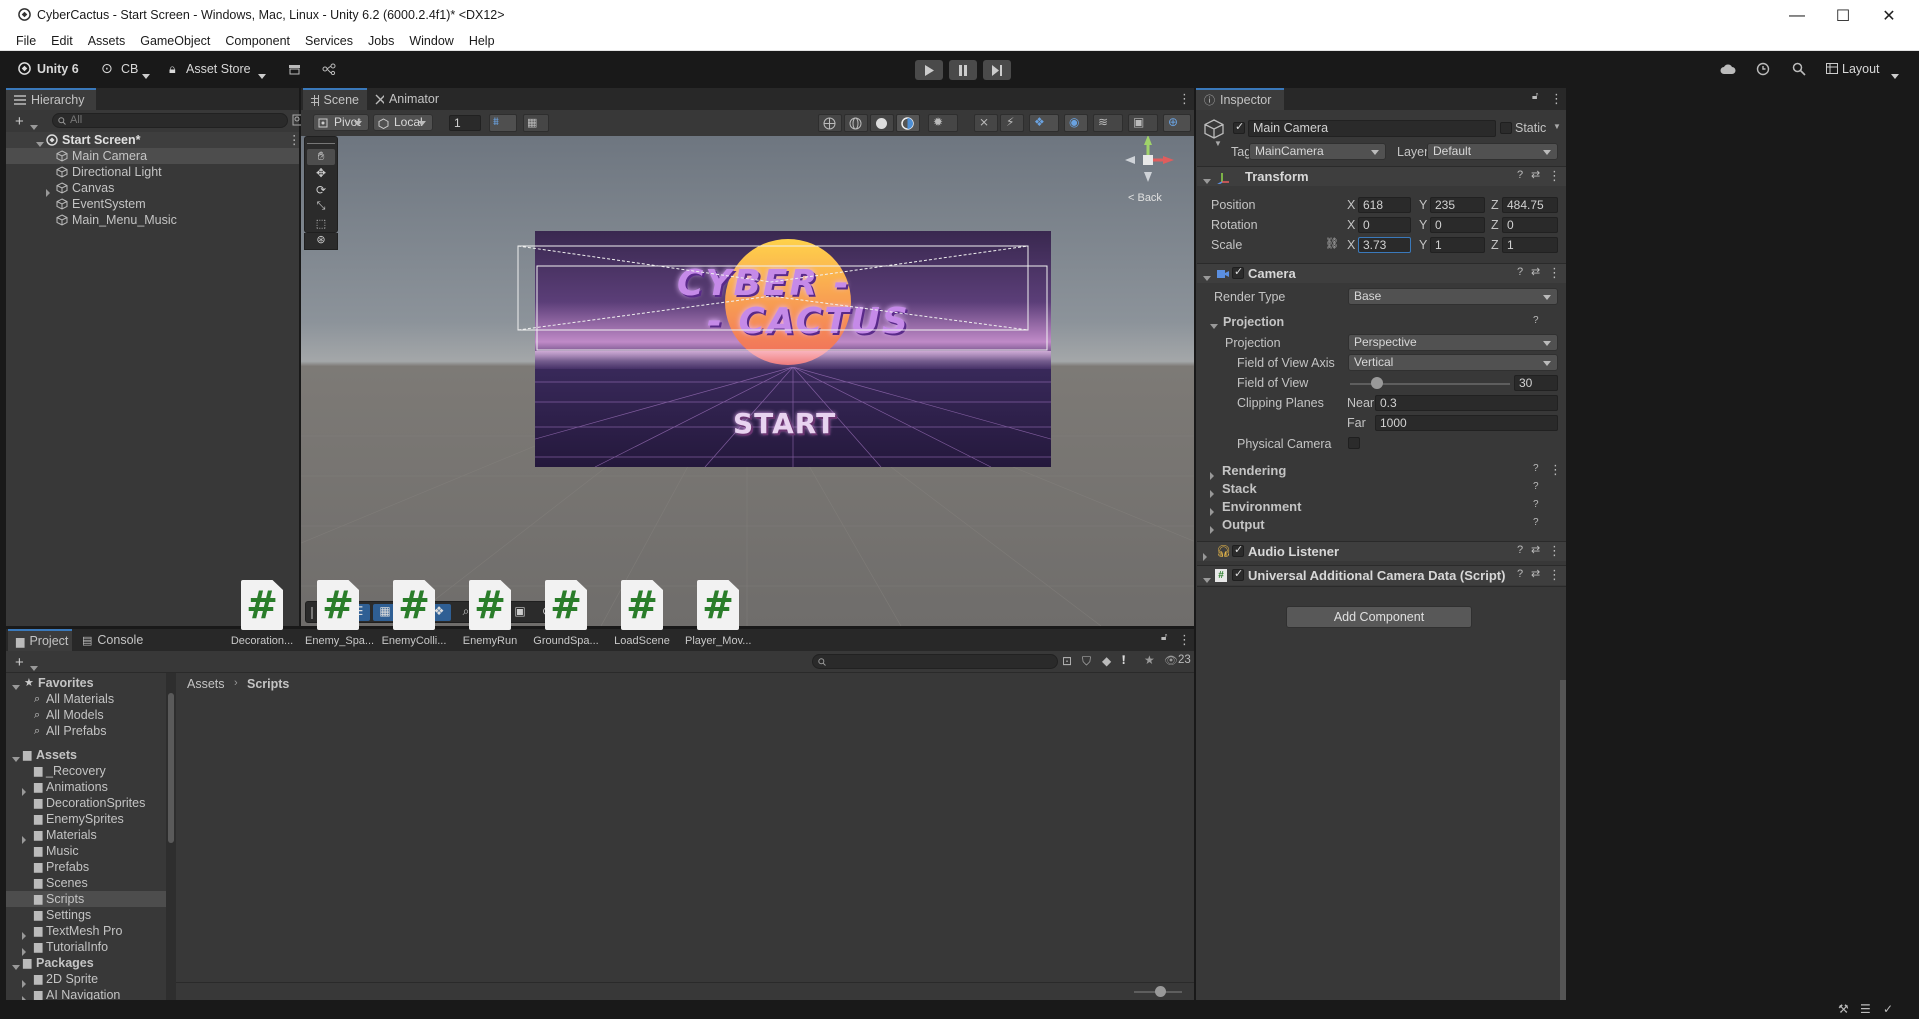 This screenshot has height=1019, width=1919. Describe the element at coordinates (86, 835) in the screenshot. I see `folder-materials: ▆ Materials` at that location.